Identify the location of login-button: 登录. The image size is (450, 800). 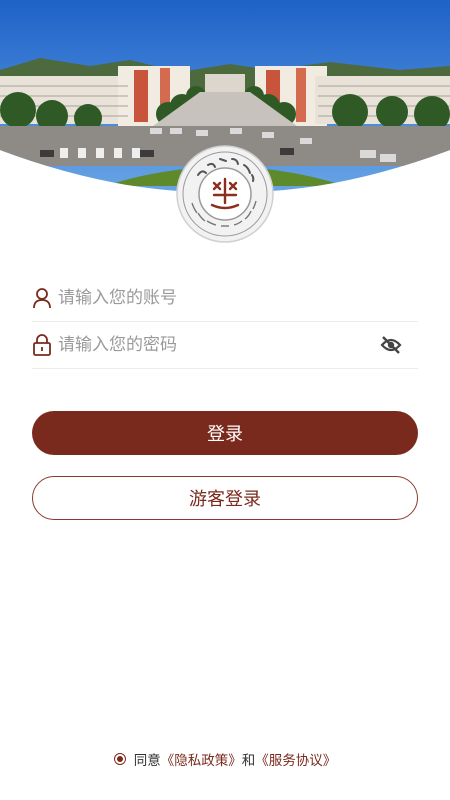
(225, 433).